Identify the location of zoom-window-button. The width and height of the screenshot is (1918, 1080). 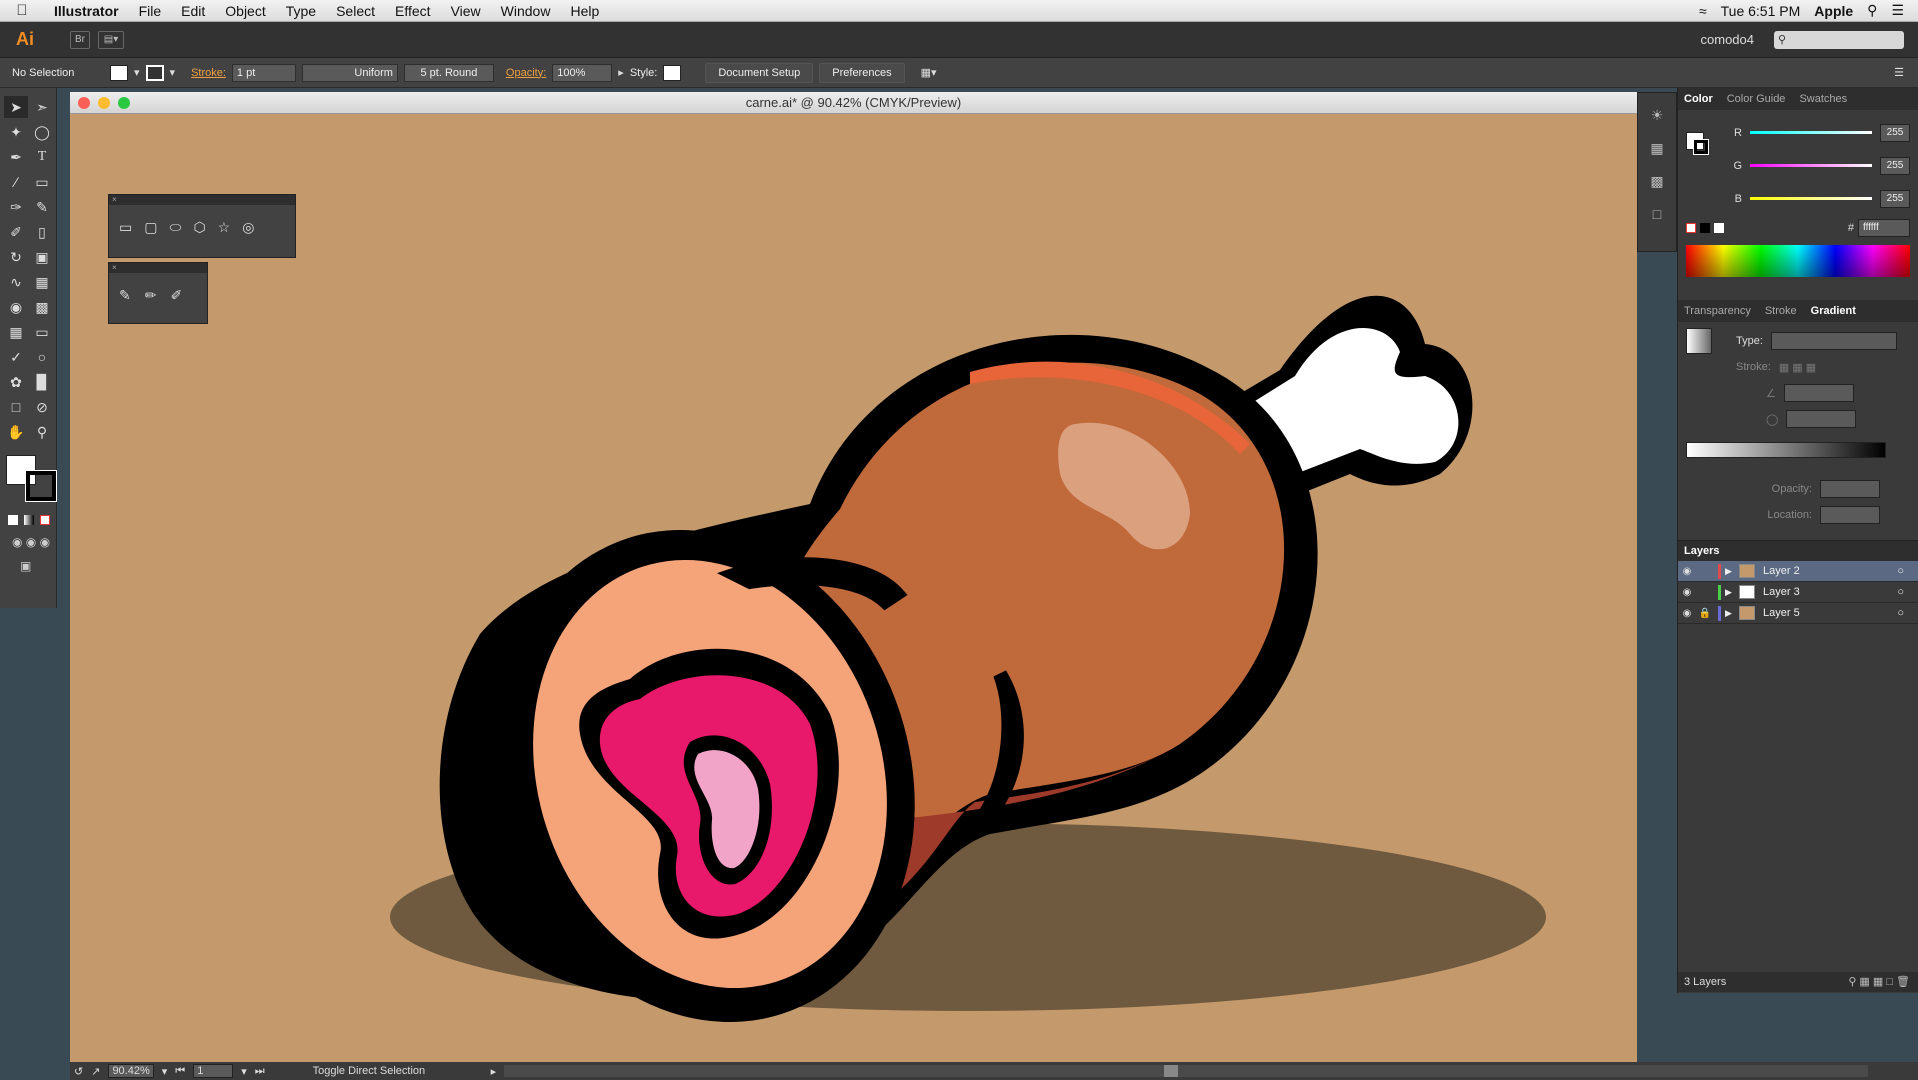
(124, 103).